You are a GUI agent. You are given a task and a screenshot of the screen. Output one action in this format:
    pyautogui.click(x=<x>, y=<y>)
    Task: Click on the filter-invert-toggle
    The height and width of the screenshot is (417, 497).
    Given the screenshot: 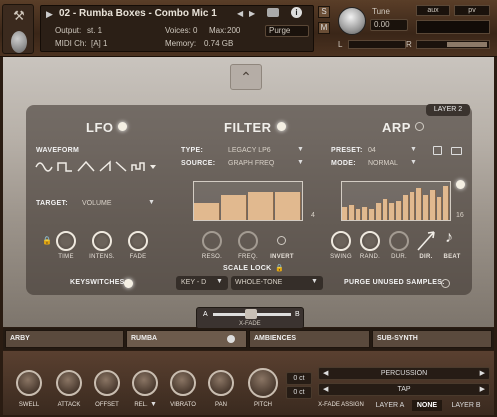 What is the action you would take?
    pyautogui.click(x=281, y=240)
    